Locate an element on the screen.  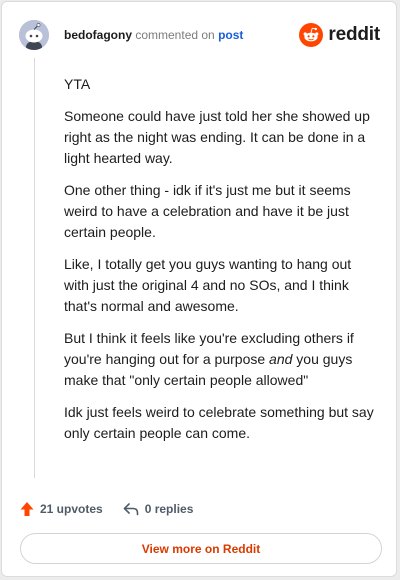
snoo-avatar-icon is located at coordinates (34, 35).